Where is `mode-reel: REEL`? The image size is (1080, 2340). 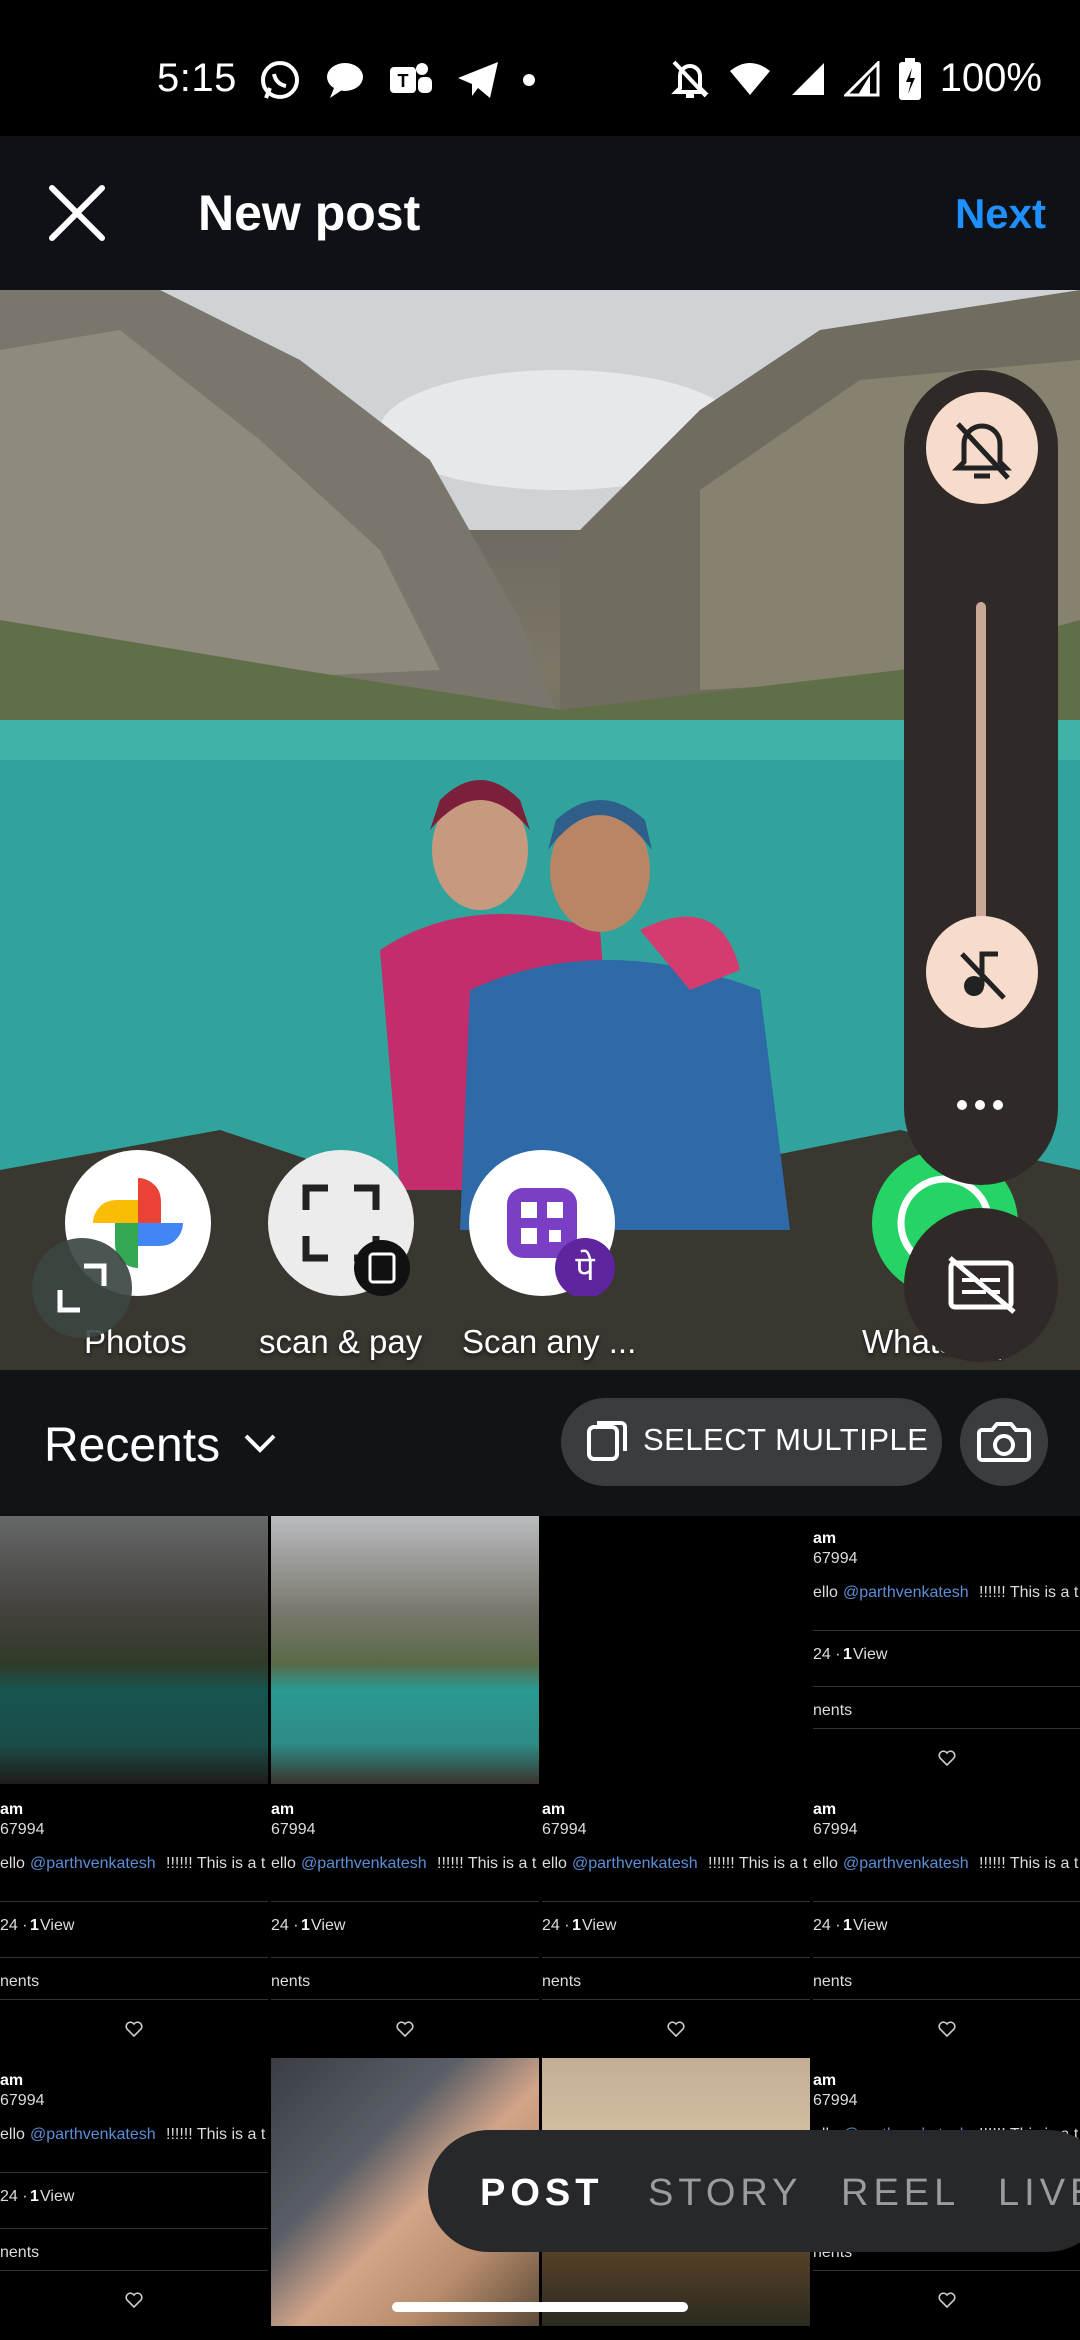
mode-reel: REEL is located at coordinates (900, 2193).